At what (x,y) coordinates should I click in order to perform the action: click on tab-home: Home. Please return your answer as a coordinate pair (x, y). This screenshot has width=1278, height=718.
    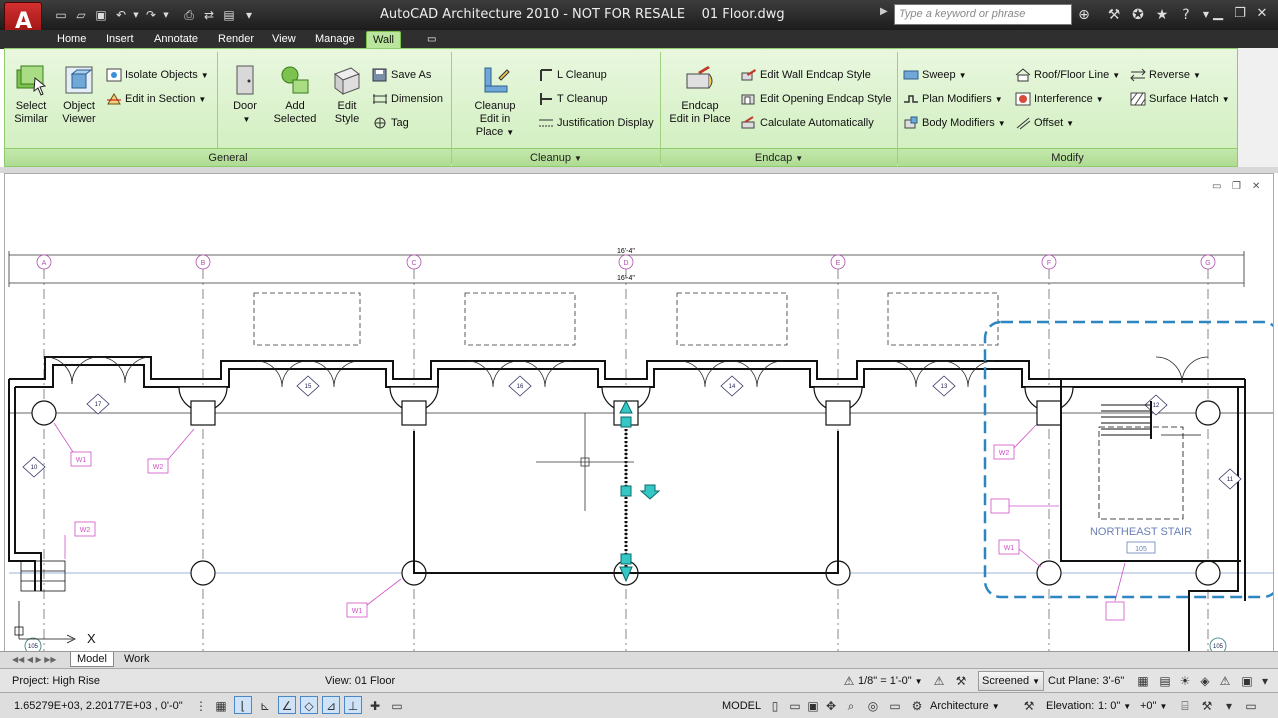
    Looking at the image, I should click on (71, 39).